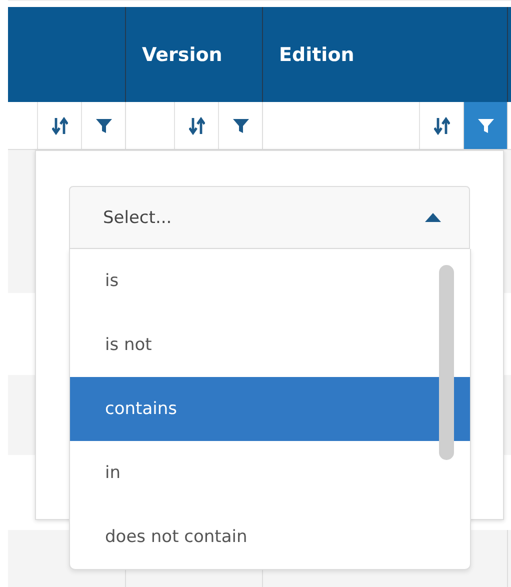  I want to click on filter-button, so click(485, 125).